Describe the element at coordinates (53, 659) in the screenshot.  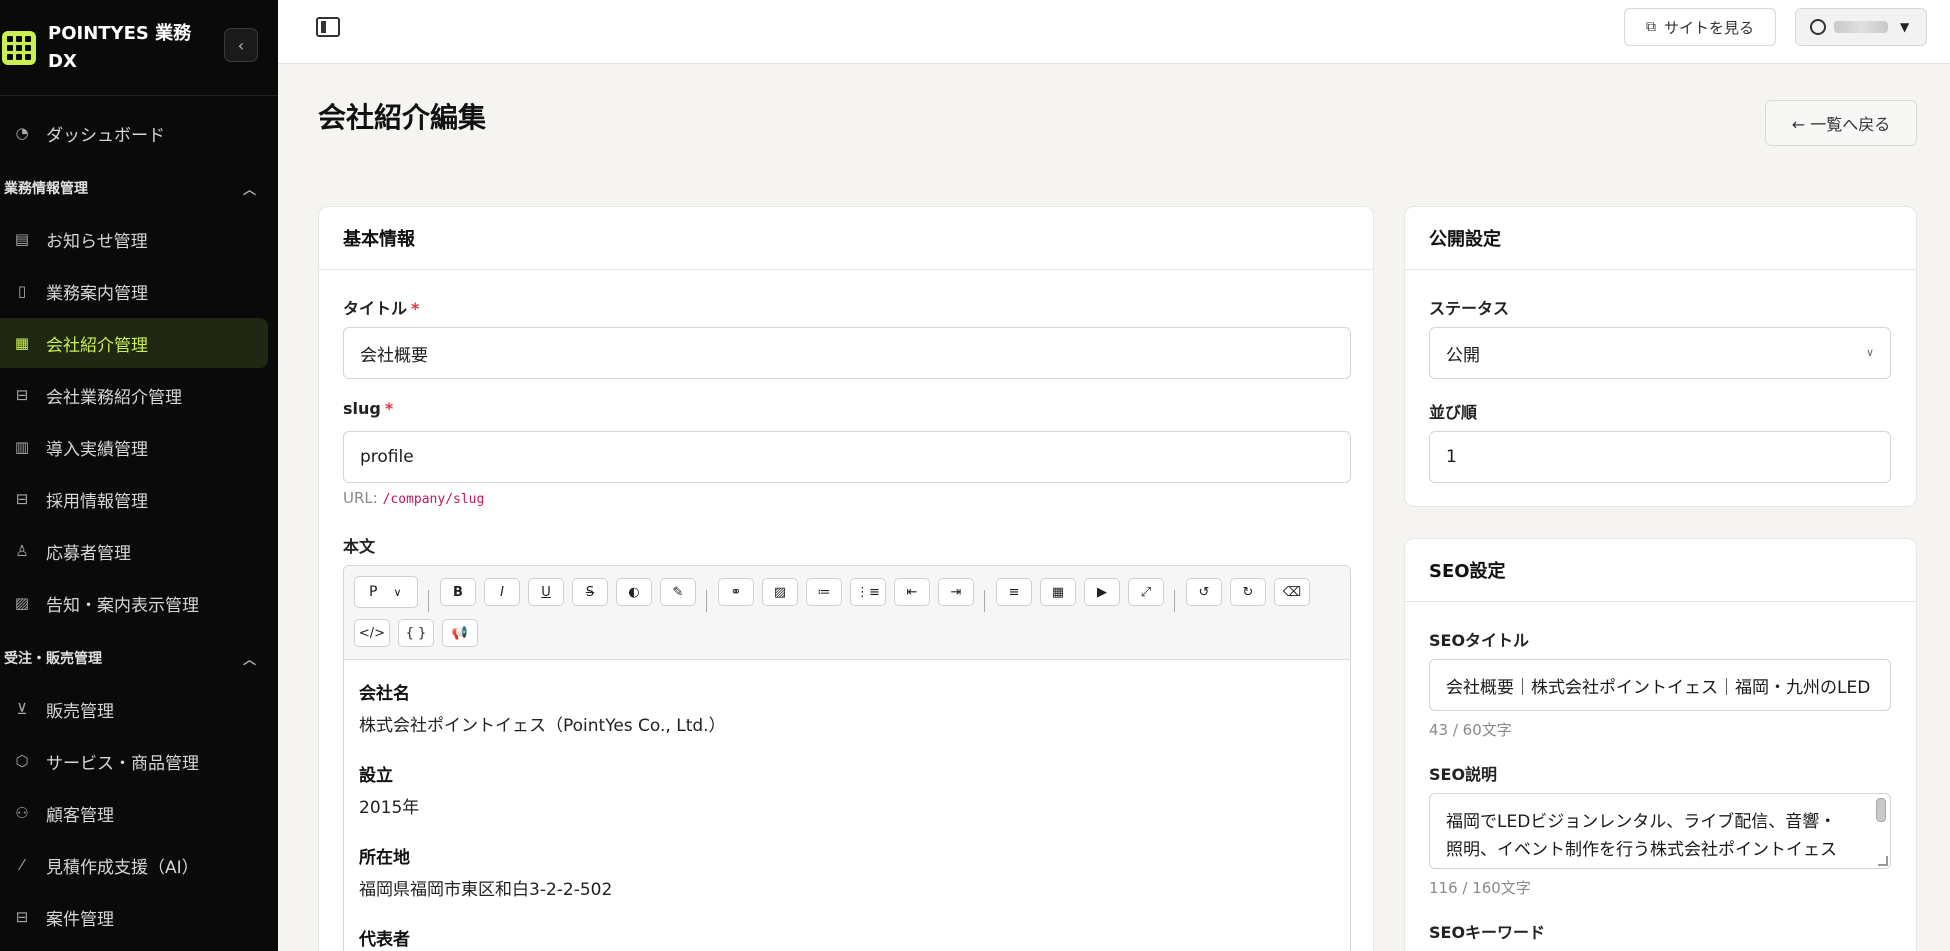
I see `sidebar-section-title: 受注・販売管理` at that location.